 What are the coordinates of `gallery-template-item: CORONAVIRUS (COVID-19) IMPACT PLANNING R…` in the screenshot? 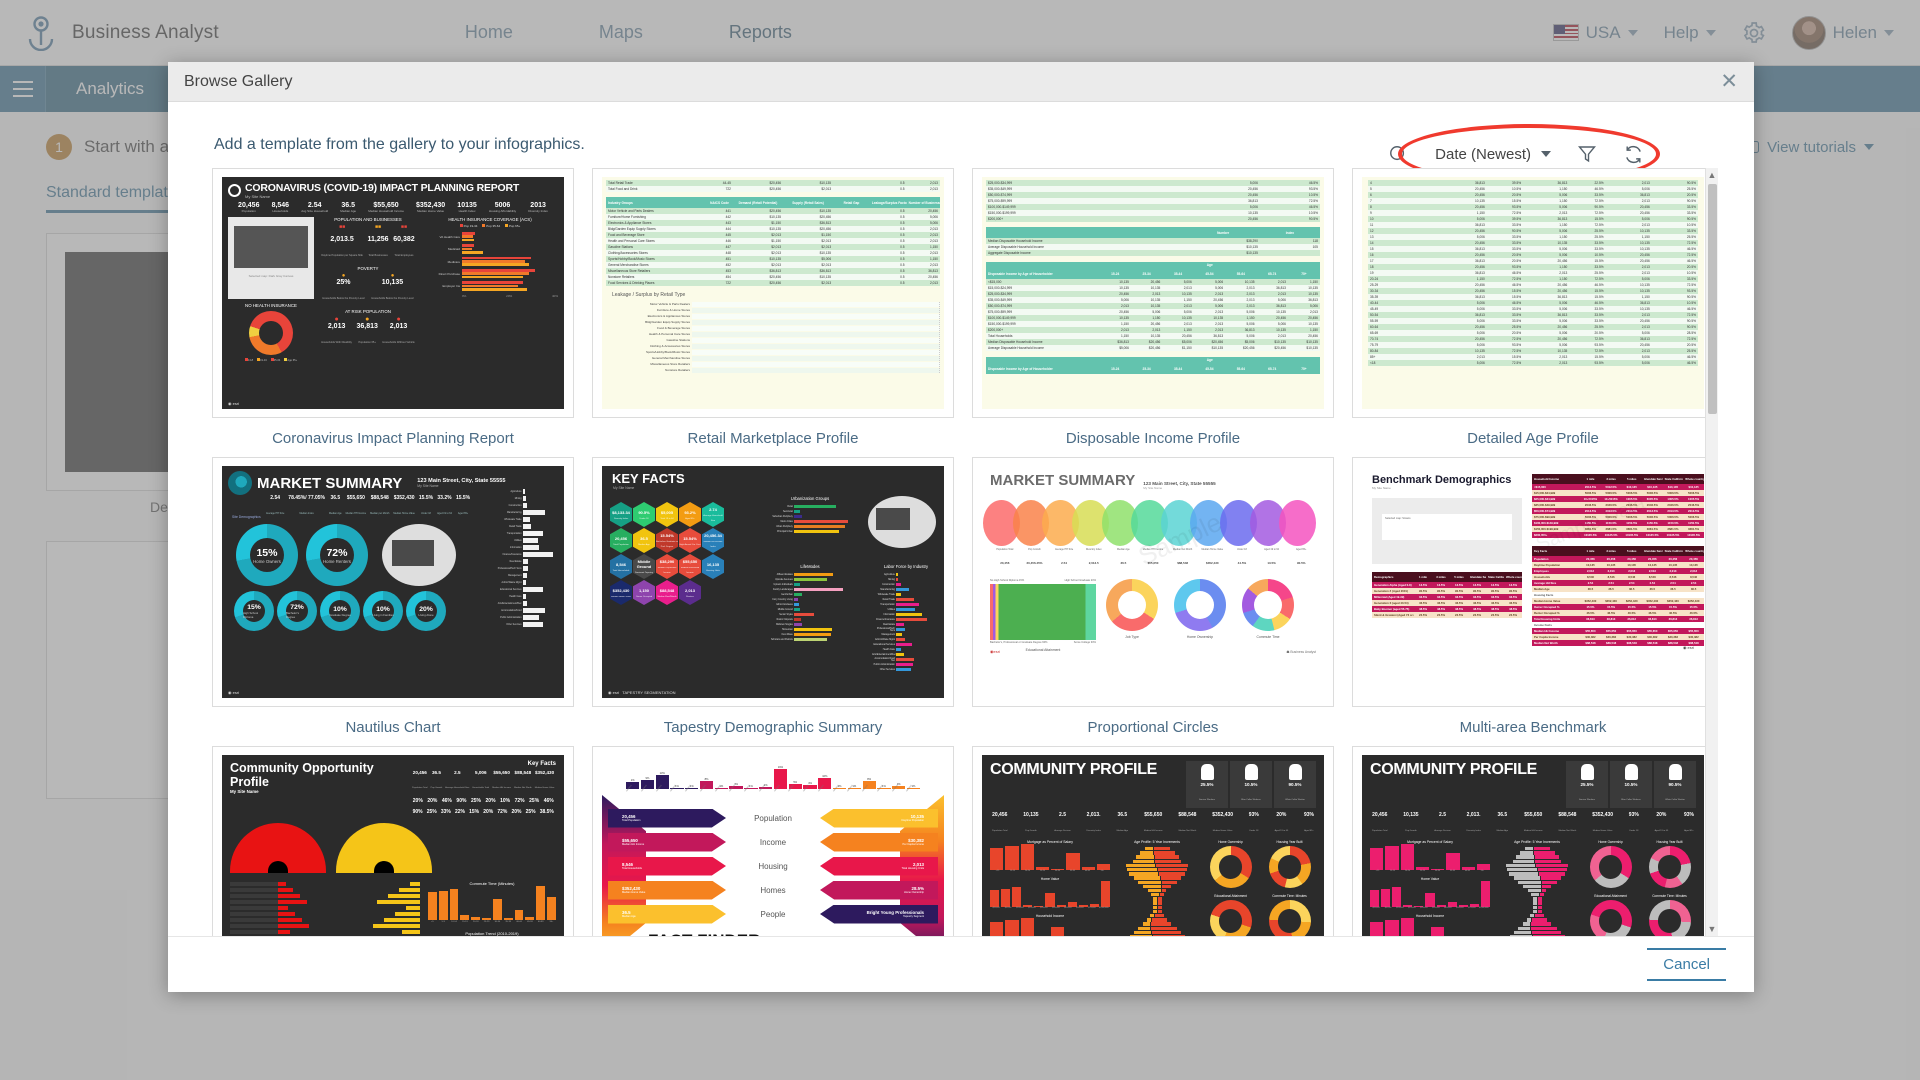 It's located at (393, 307).